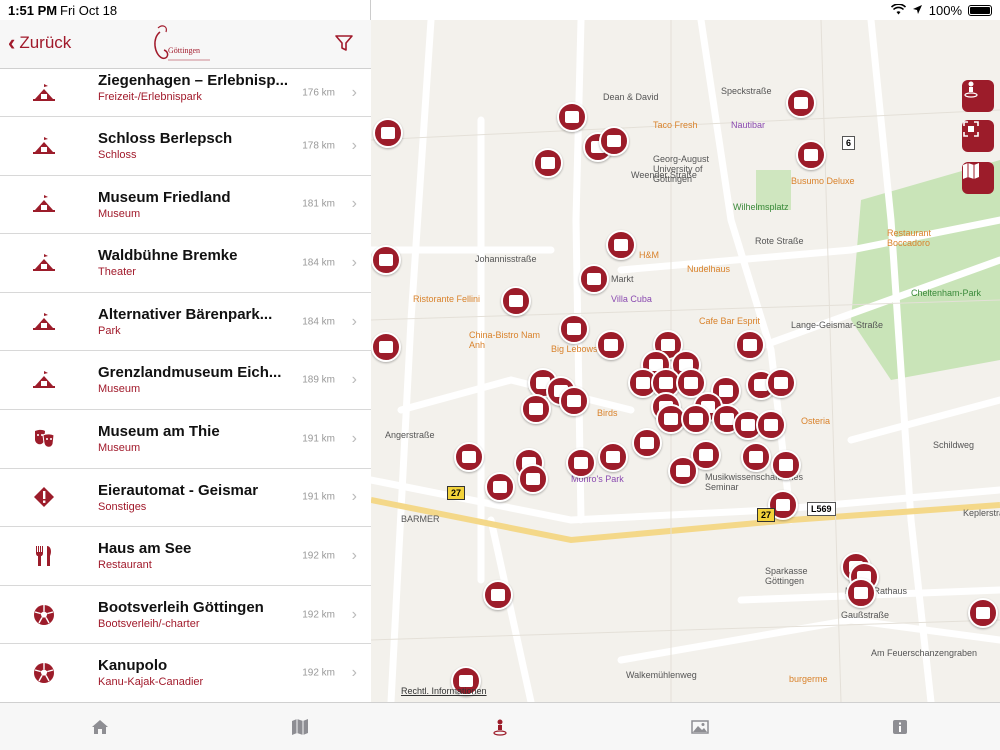 Image resolution: width=1000 pixels, height=750 pixels. I want to click on list-item: Museum am Thie Museum 191 km ›, so click(185, 439).